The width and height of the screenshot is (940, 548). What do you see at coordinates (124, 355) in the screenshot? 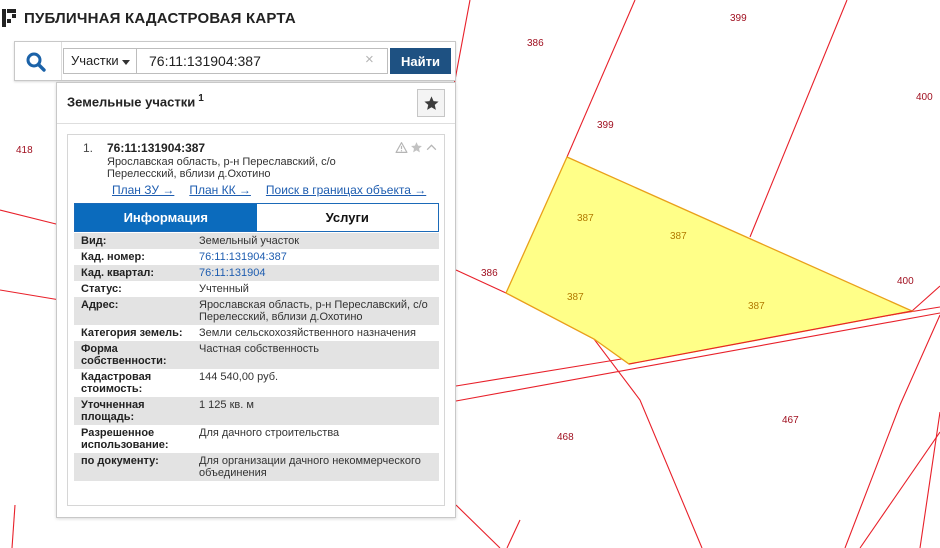
I see `attribute-label: Форма собственности:` at bounding box center [124, 355].